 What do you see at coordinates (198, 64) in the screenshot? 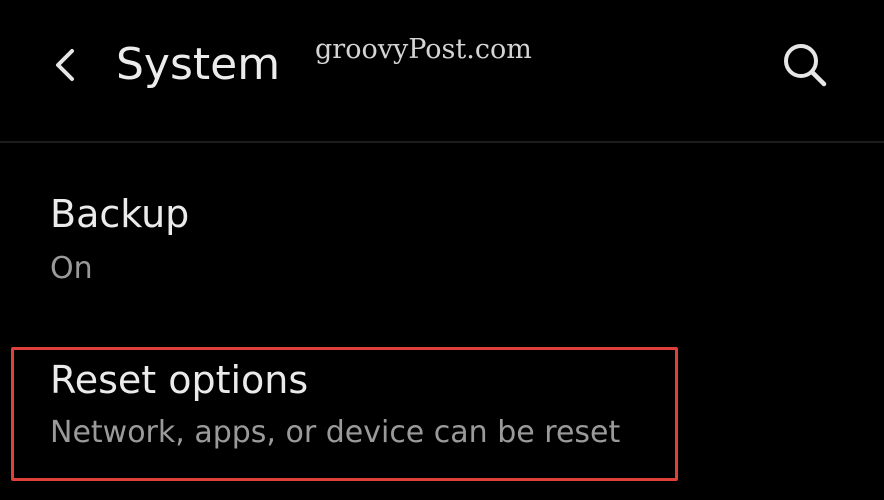
I see `page-title: System` at bounding box center [198, 64].